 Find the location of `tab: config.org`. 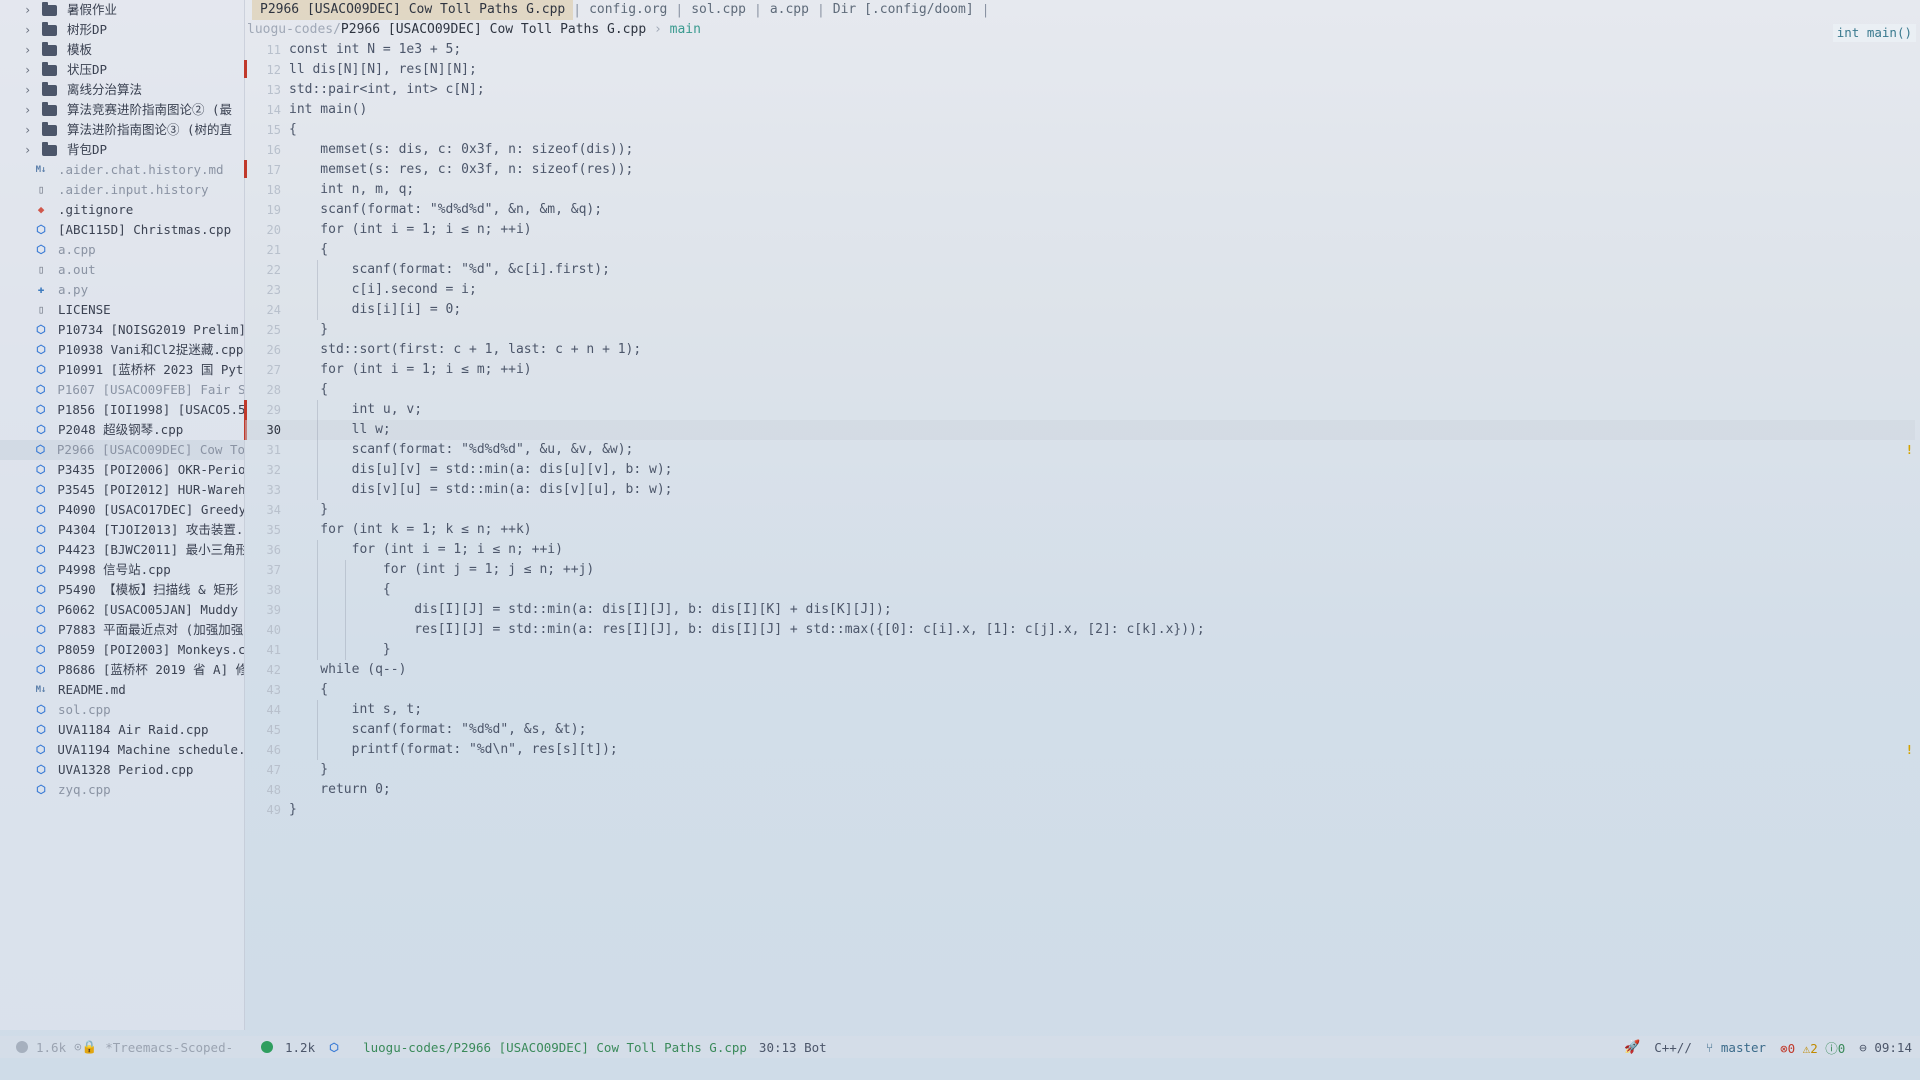

tab: config.org is located at coordinates (628, 10).